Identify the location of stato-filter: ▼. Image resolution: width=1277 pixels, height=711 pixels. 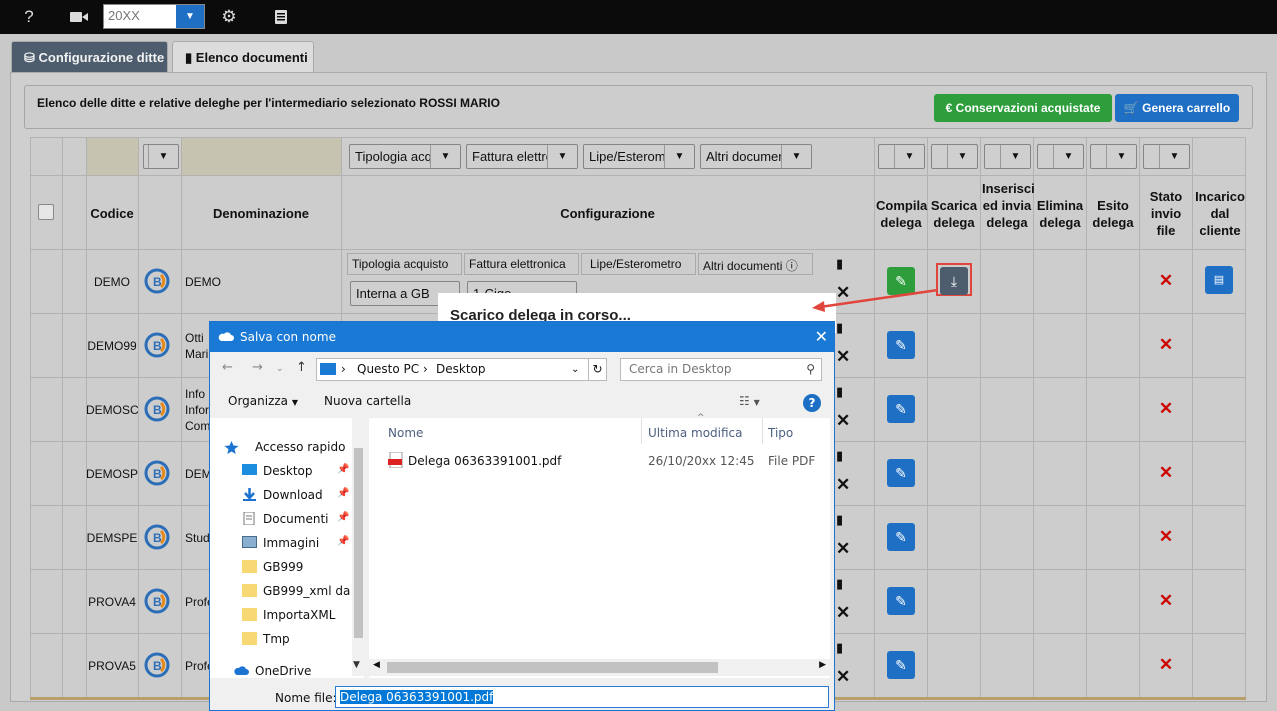
(1166, 156).